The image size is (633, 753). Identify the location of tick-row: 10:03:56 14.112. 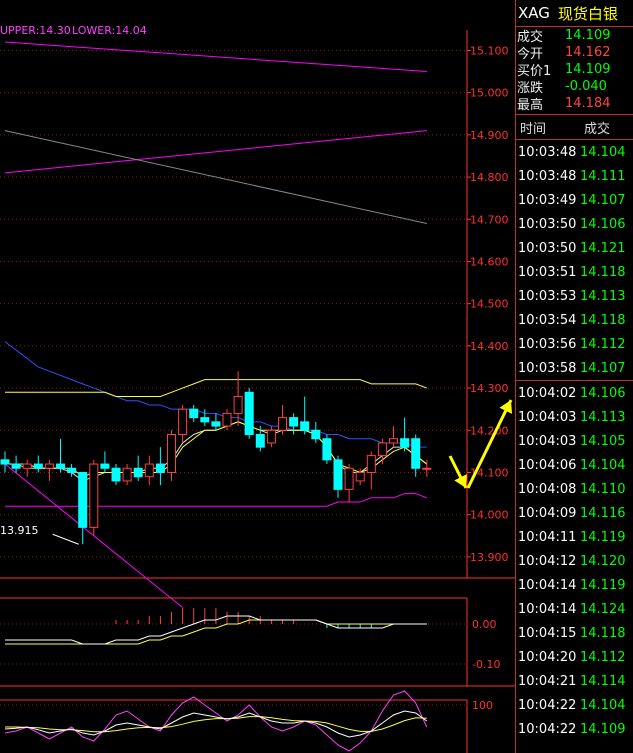
(574, 344).